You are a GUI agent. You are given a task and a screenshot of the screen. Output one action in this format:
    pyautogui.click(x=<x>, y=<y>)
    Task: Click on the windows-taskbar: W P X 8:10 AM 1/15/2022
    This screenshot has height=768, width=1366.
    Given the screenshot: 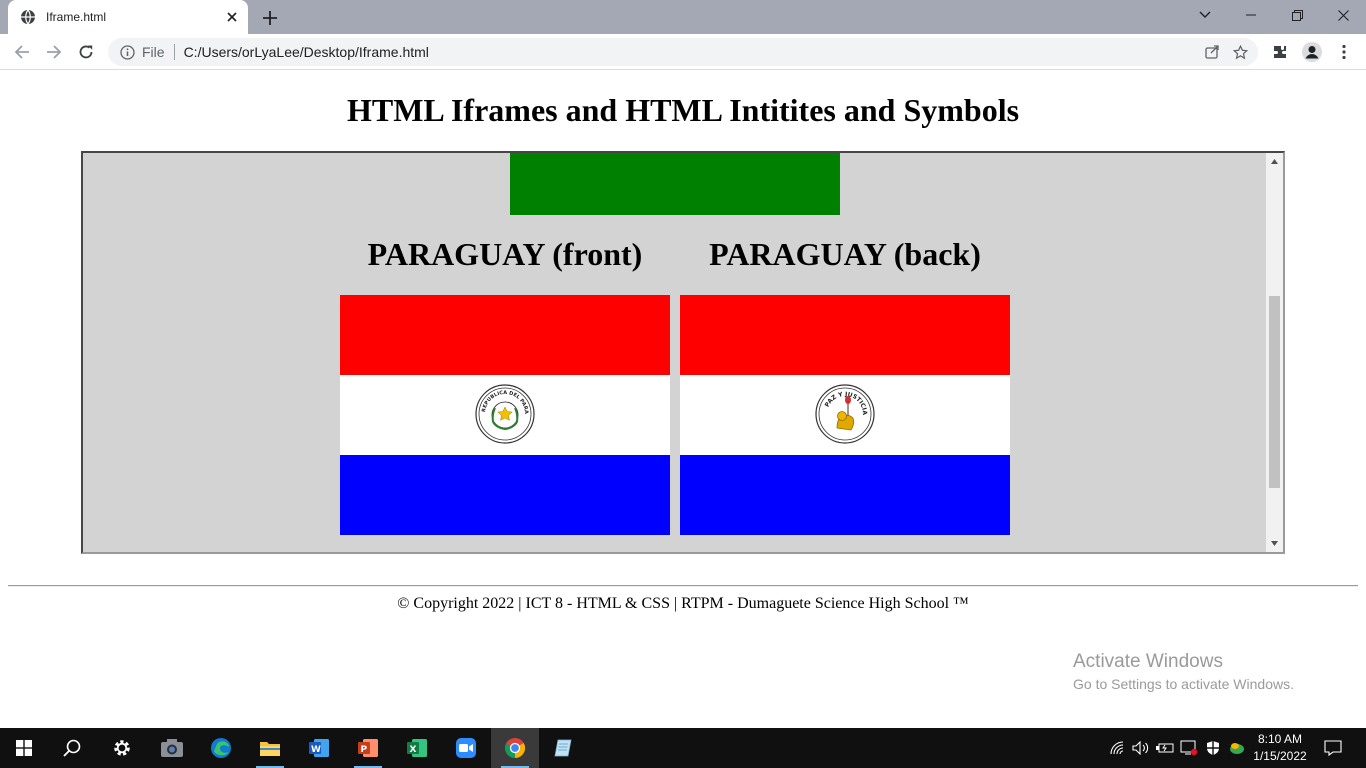 What is the action you would take?
    pyautogui.click(x=683, y=748)
    